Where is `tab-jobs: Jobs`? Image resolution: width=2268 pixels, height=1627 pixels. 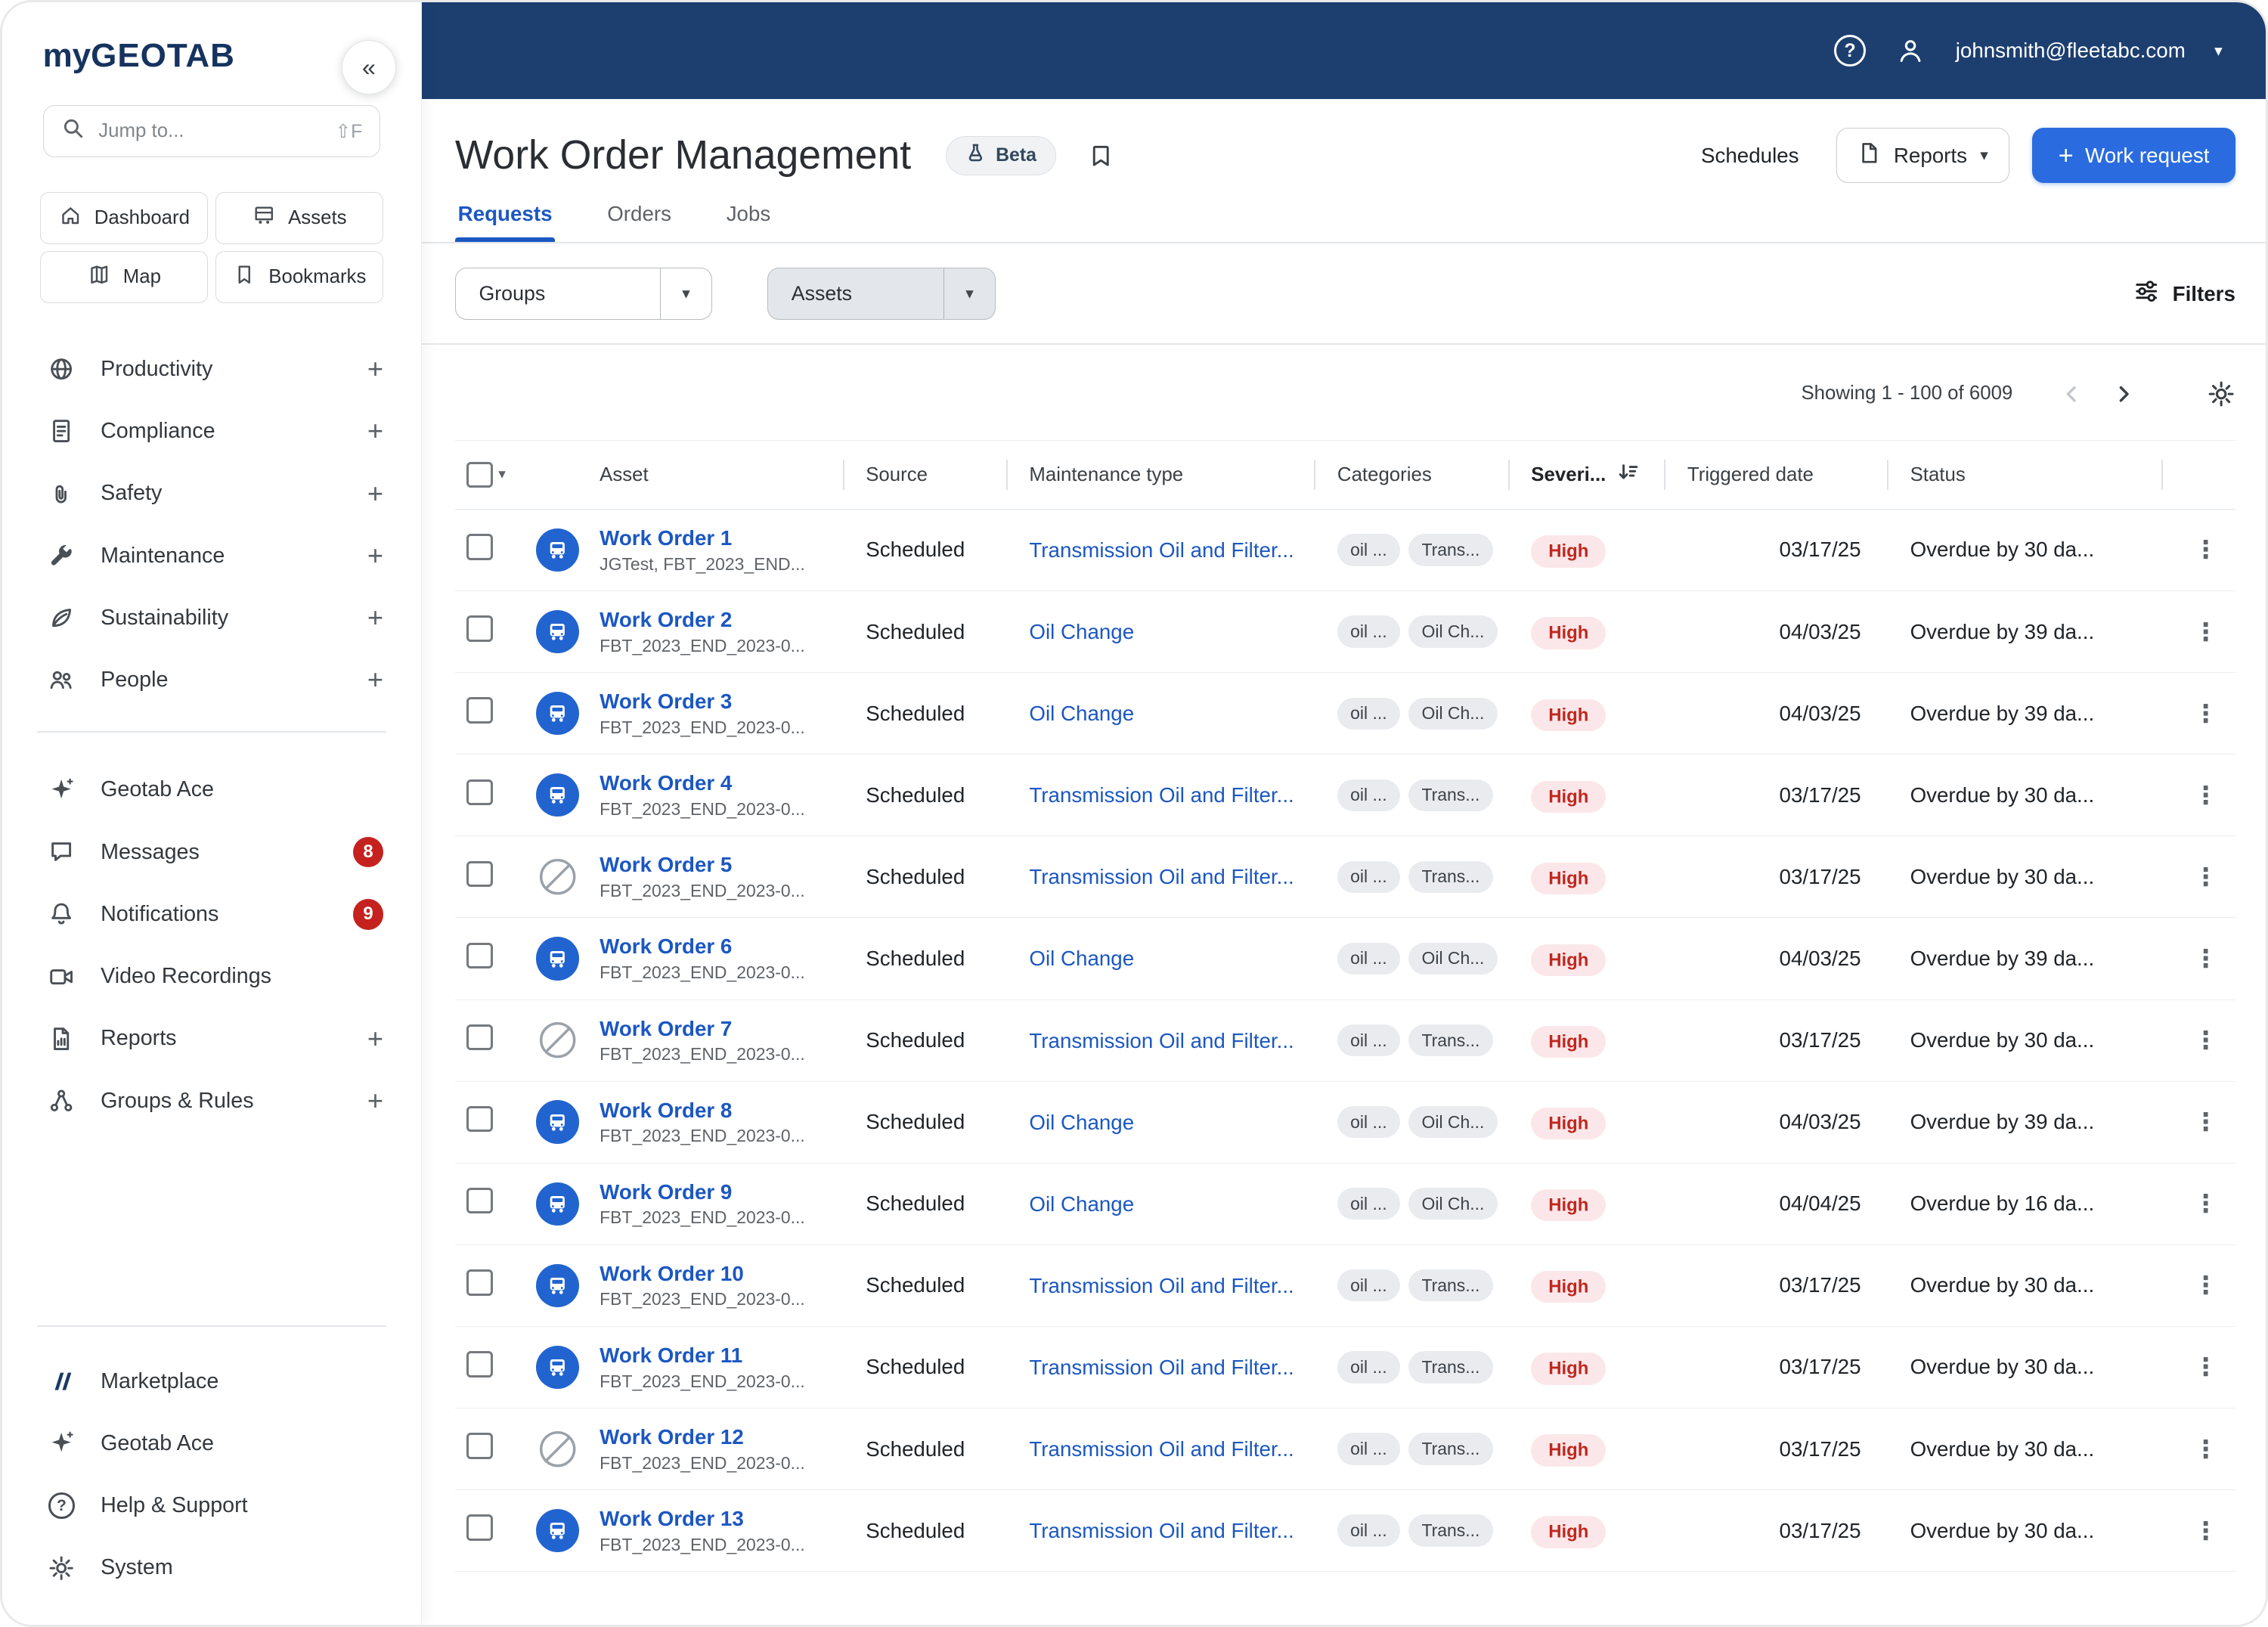 tab-jobs: Jobs is located at coordinates (749, 222).